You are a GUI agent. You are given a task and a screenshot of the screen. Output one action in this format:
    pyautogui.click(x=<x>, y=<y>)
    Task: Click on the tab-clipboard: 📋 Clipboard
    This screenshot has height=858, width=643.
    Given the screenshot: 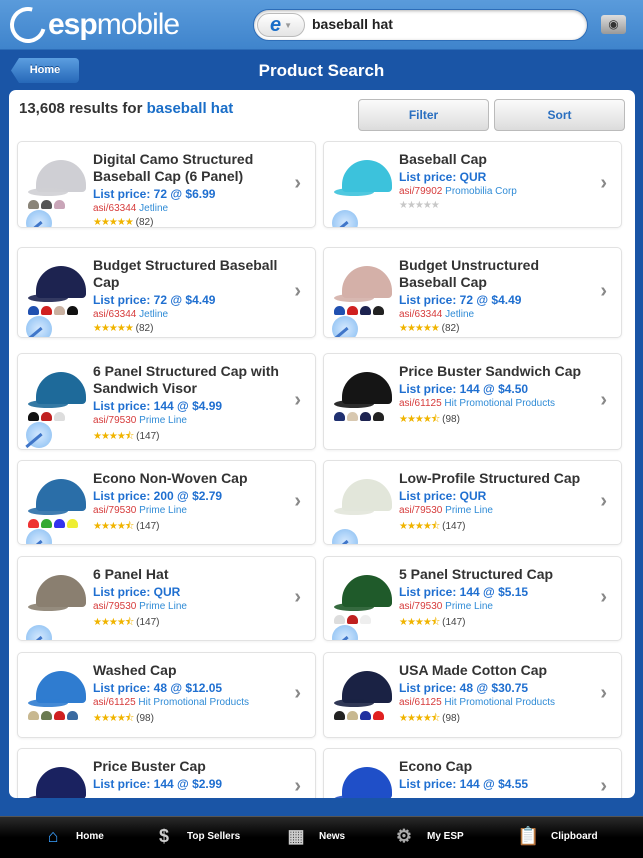 What is the action you would take?
    pyautogui.click(x=557, y=836)
    